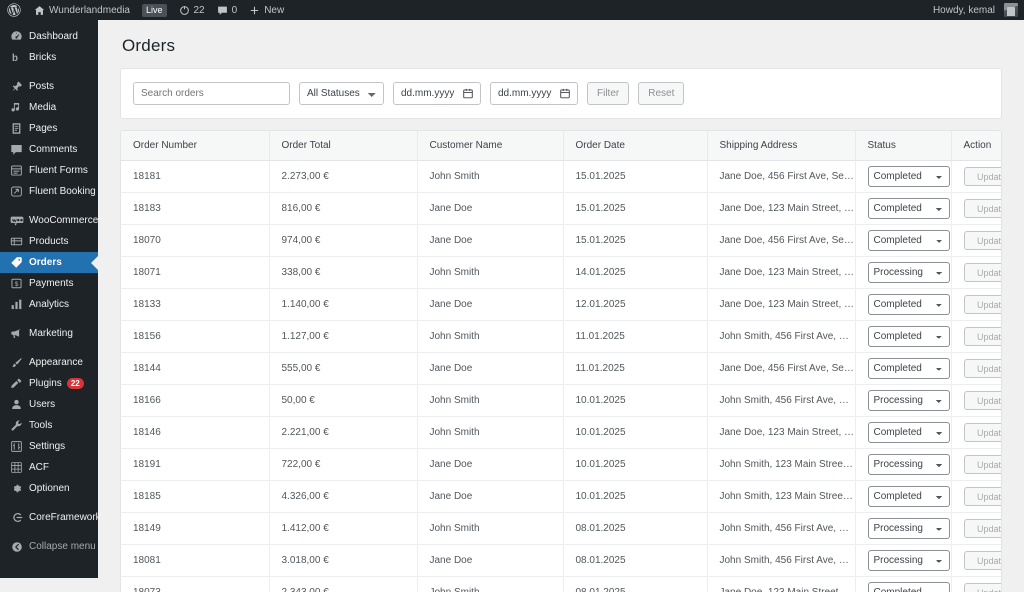 This screenshot has width=1024, height=592. I want to click on sidebar-item-comments: Comments, so click(49, 149).